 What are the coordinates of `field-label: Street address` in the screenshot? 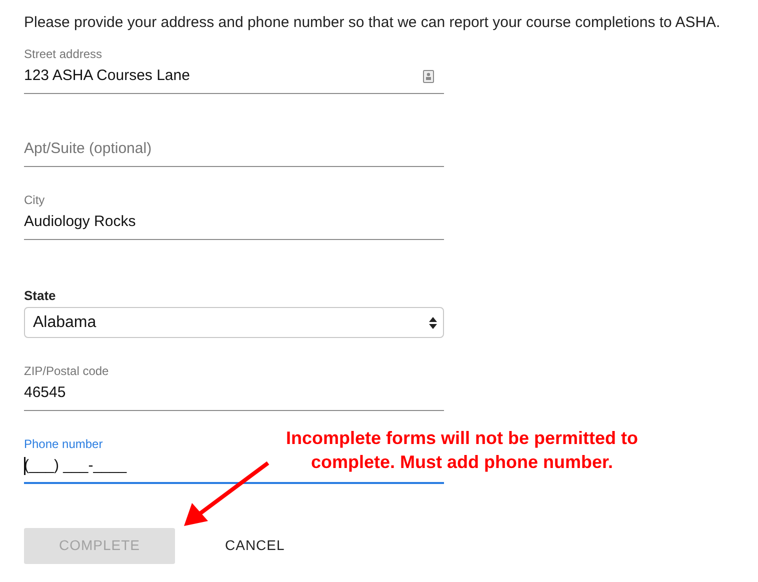 It's located at (63, 54).